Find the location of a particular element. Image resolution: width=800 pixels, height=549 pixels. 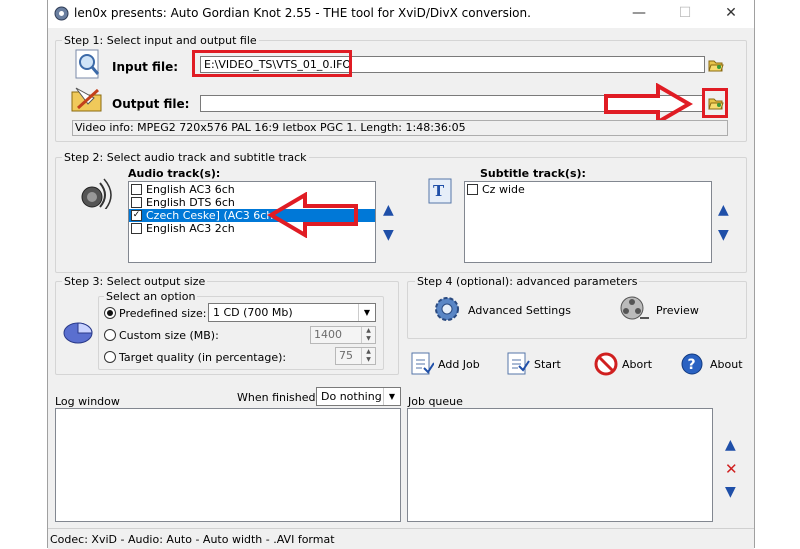

minimize-button: — is located at coordinates (639, 14).